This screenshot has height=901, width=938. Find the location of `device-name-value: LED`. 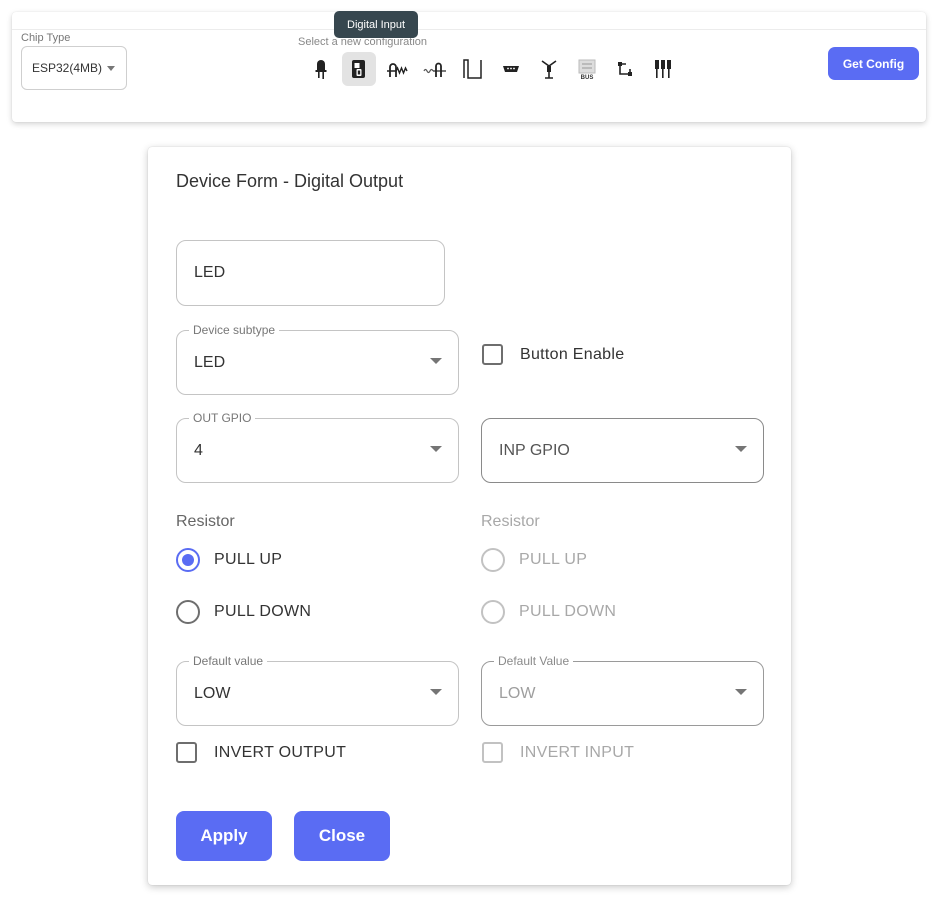

device-name-value: LED is located at coordinates (210, 272).